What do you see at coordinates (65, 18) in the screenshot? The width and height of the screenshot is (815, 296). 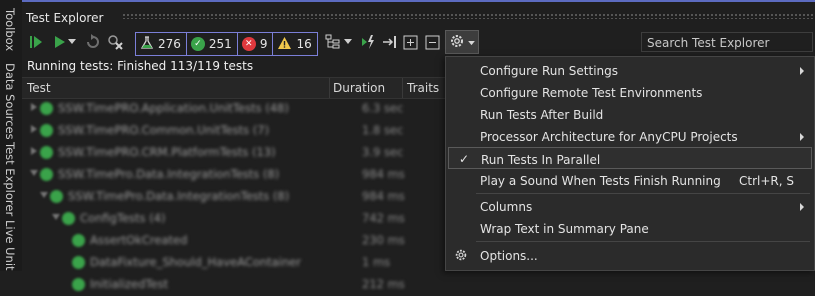 I see `panel-title: Test Explorer` at bounding box center [65, 18].